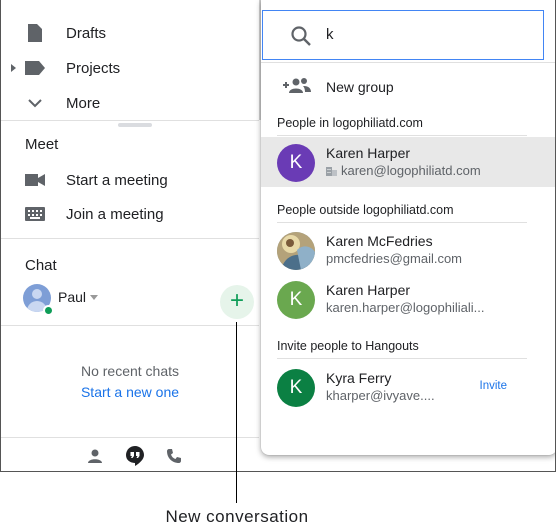 The image size is (556, 532). I want to click on new-conversation-button: +, so click(237, 302).